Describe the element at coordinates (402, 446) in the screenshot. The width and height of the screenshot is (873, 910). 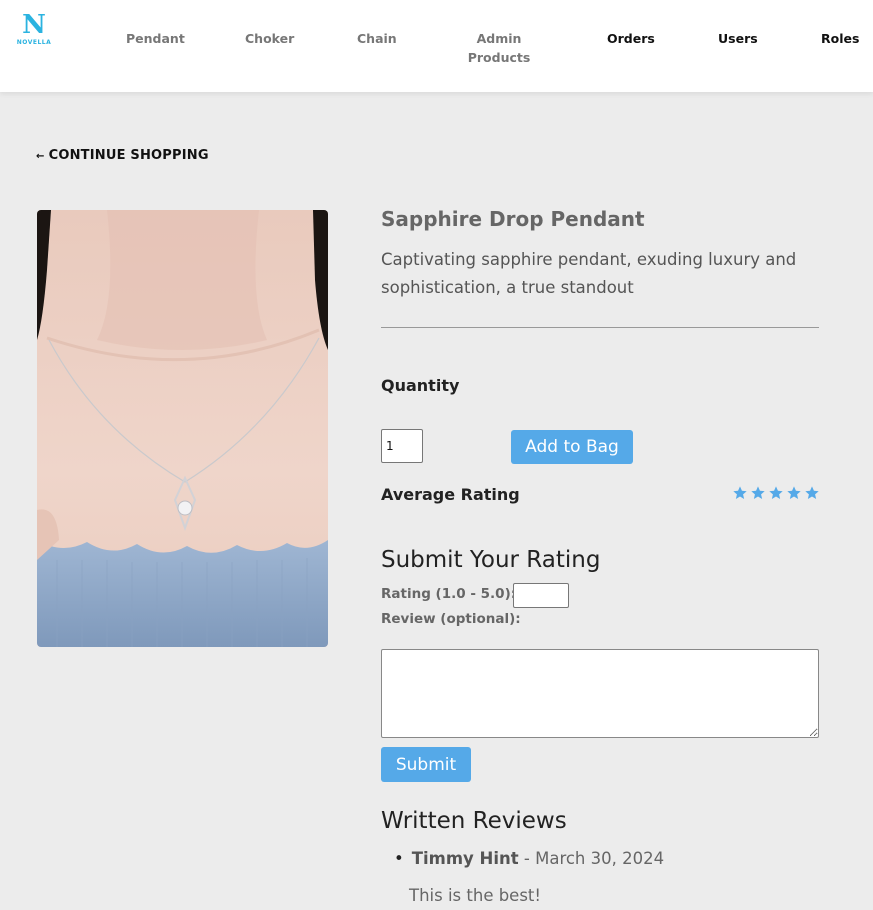
I see `quantity-input` at that location.